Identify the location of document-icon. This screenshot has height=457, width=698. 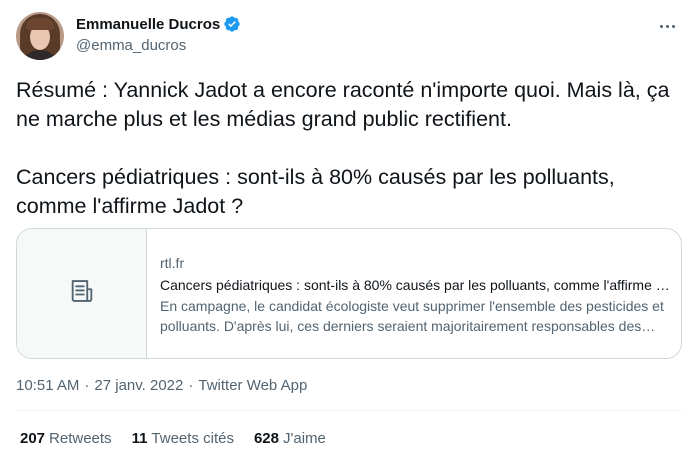
(82, 293).